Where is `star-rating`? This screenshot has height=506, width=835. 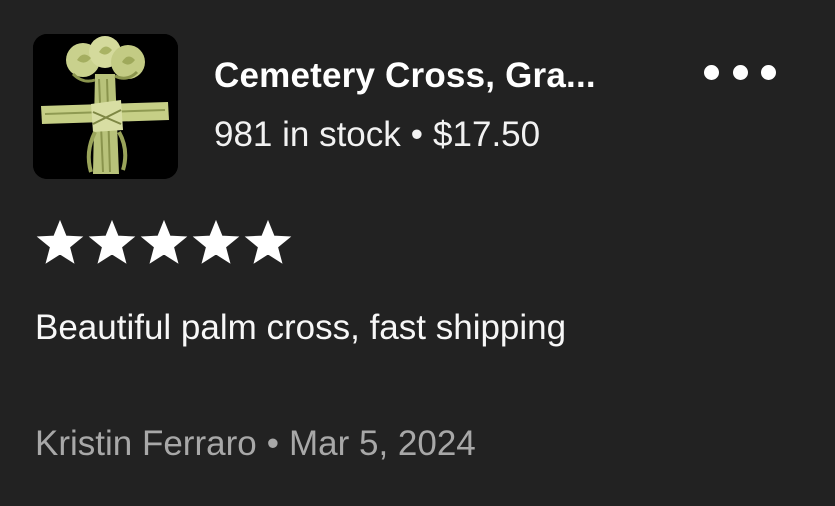
star-rating is located at coordinates (164, 243).